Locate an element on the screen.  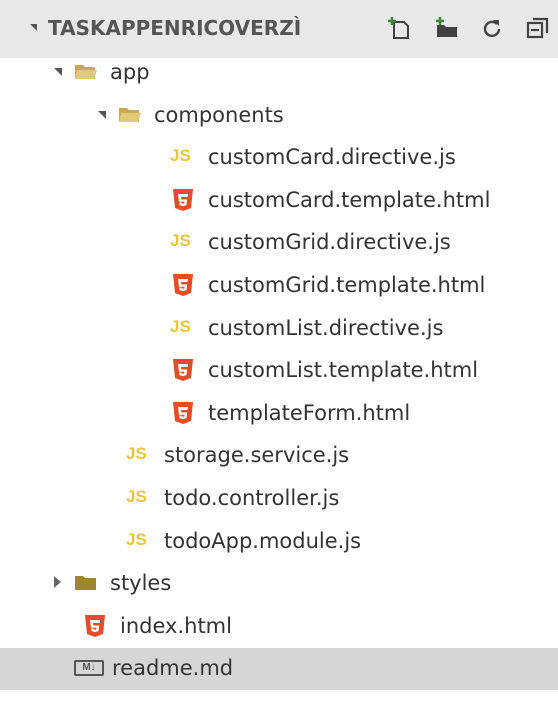
explorer-header: TASKAPPENRICOVERZÌ is located at coordinates (279, 29).